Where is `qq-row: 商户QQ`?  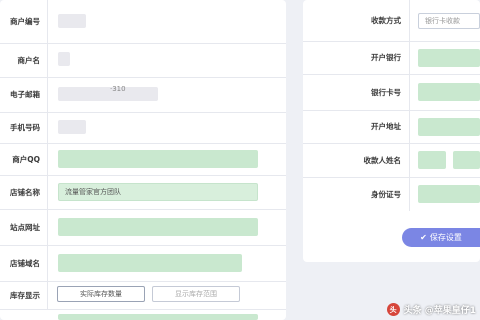 qq-row: 商户QQ is located at coordinates (143, 159).